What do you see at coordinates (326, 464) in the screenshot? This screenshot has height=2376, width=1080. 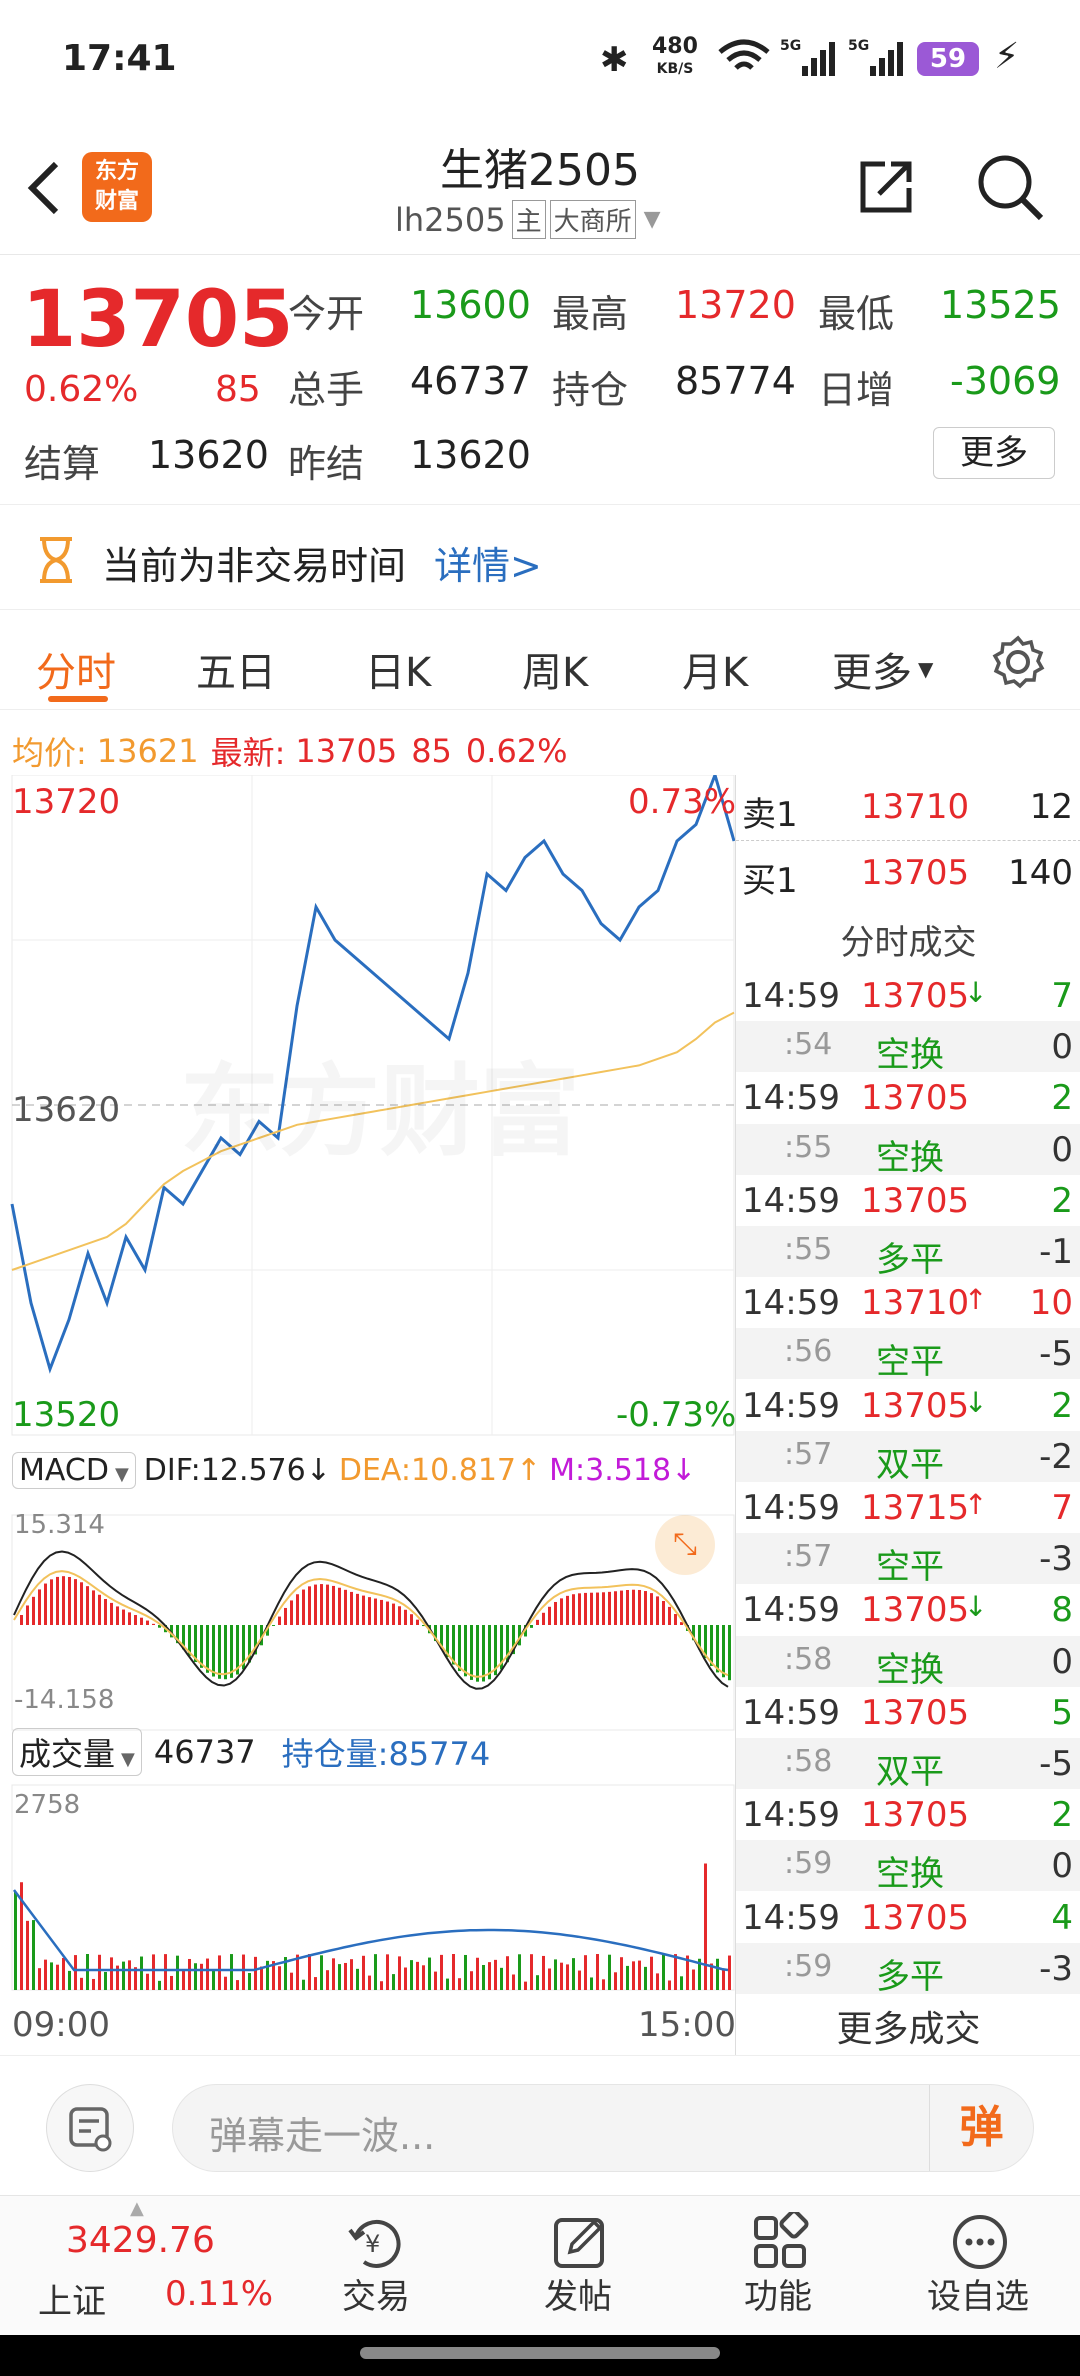 I see `prev-settle-label: 昨结` at bounding box center [326, 464].